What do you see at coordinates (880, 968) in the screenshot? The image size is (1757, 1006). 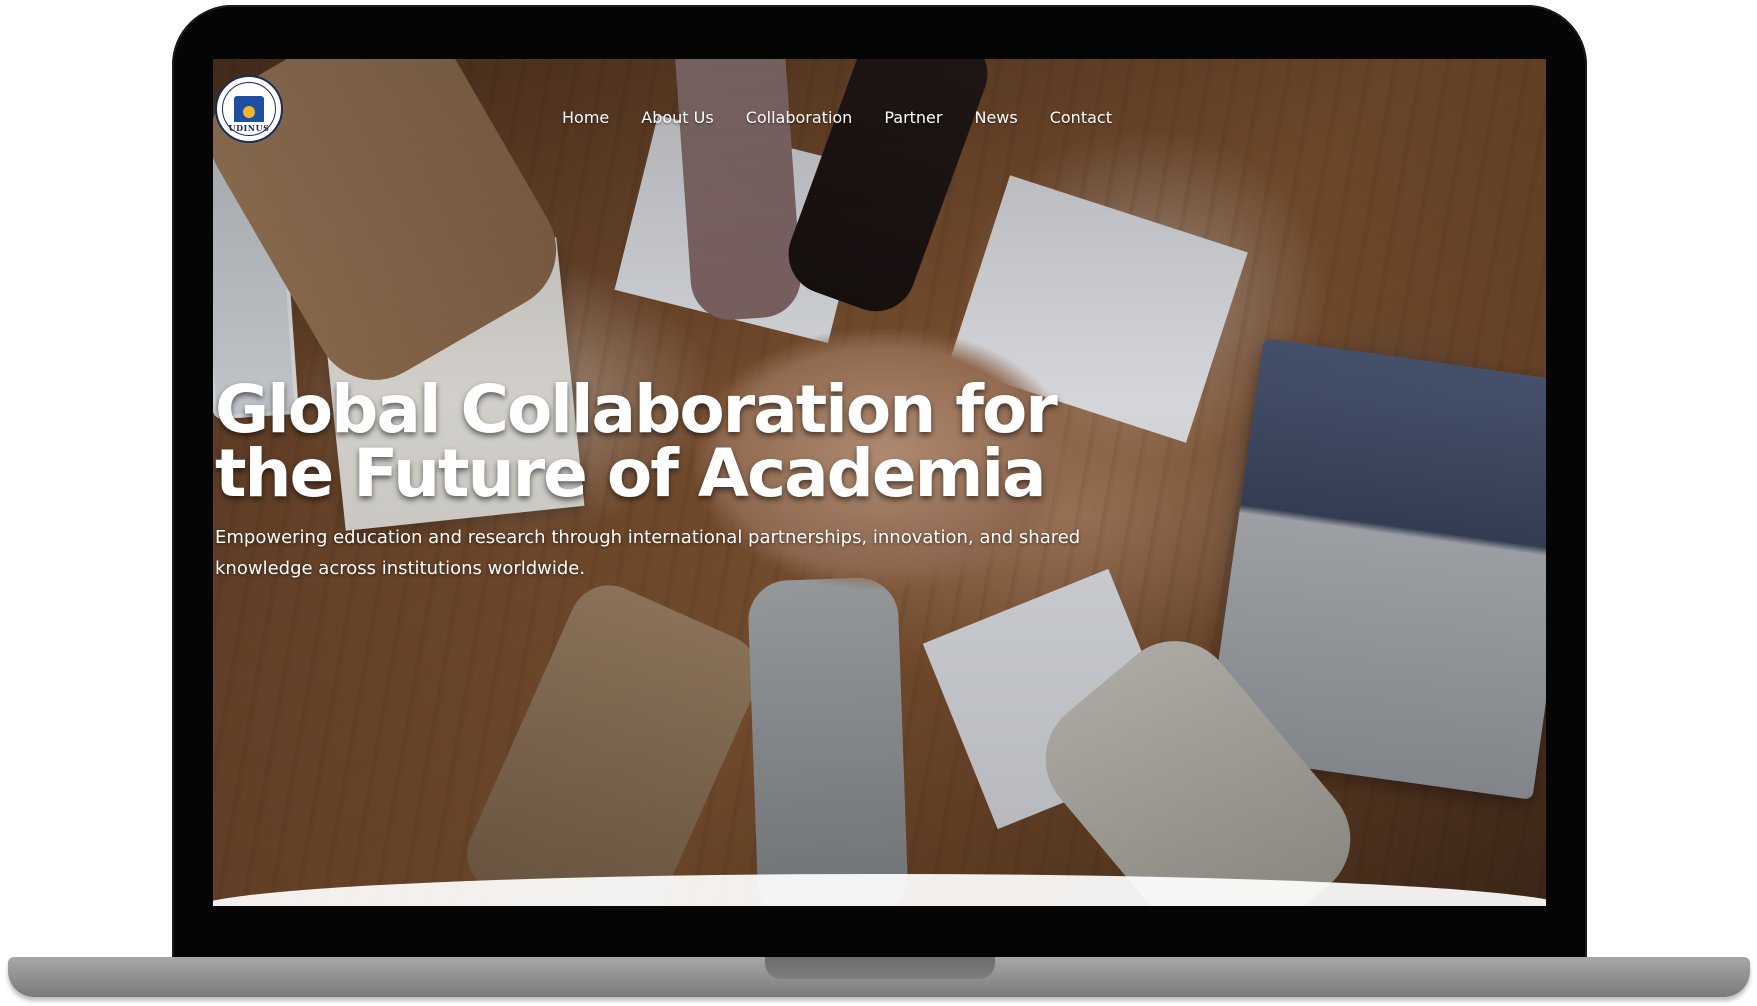 I see `laptop-notch` at bounding box center [880, 968].